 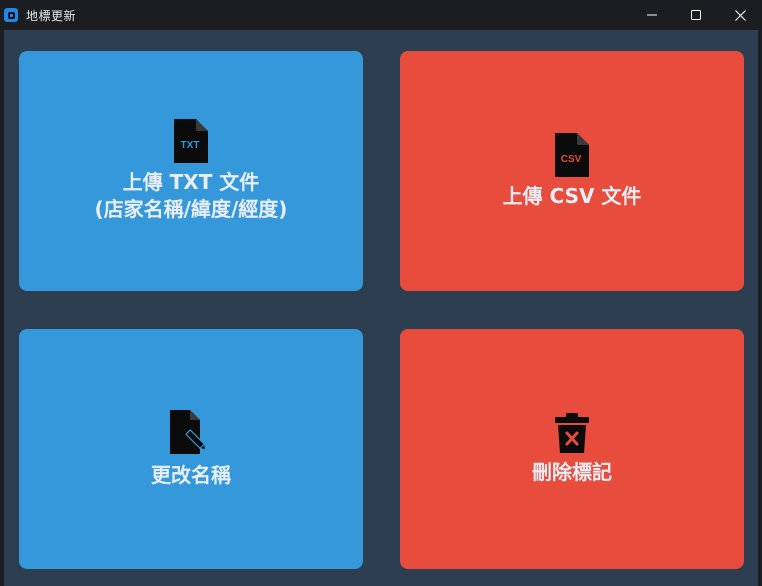 I want to click on close-button, so click(x=740, y=15).